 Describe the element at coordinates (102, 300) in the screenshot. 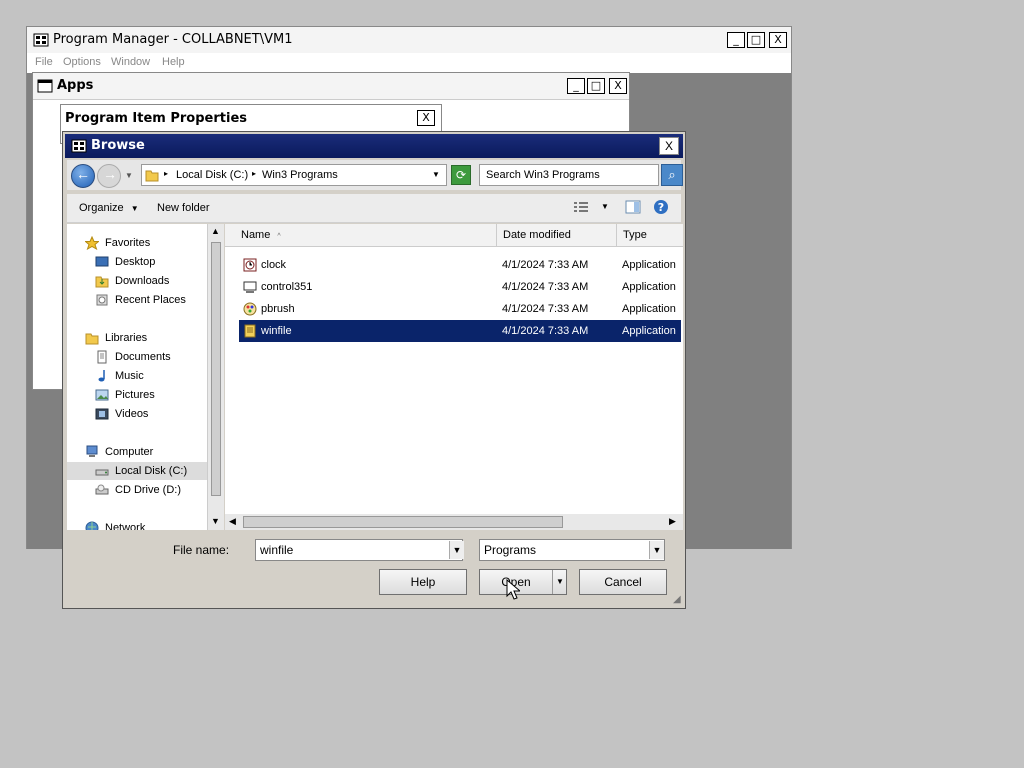

I see `recent-places-icon` at that location.